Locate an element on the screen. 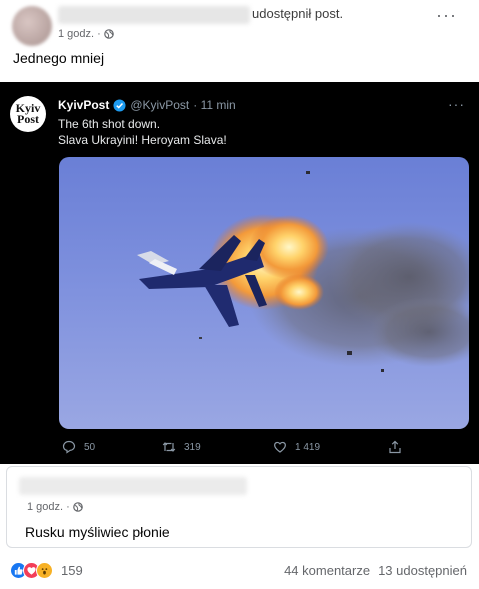 The height and width of the screenshot is (589, 479). sharer-name-blurred is located at coordinates (154, 15).